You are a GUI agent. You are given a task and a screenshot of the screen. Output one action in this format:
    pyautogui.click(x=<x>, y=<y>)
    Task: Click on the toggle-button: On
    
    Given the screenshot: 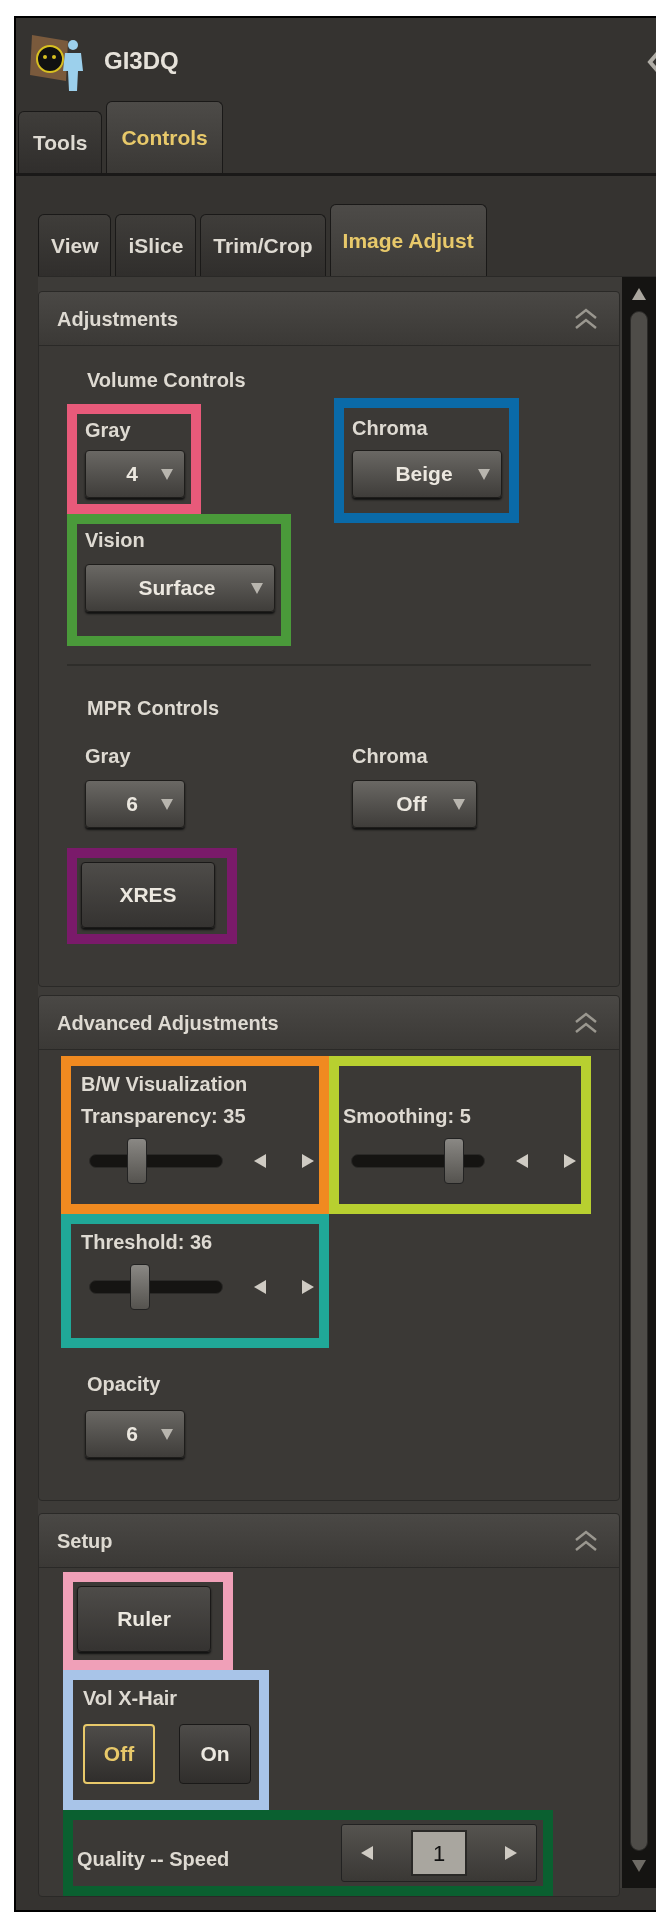 What is the action you would take?
    pyautogui.click(x=215, y=1754)
    